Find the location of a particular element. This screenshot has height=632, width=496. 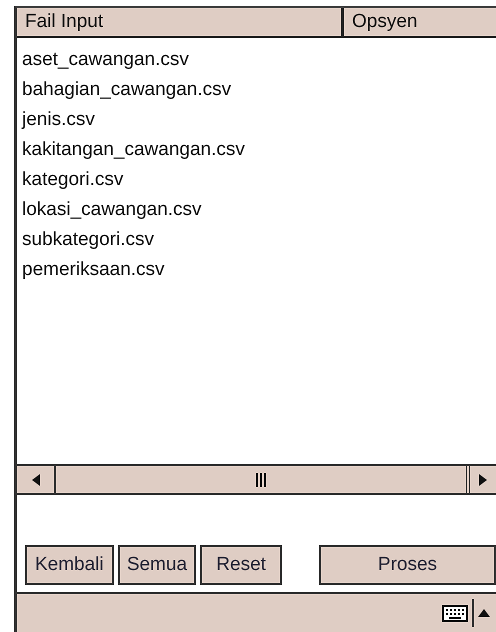

left-arrow-icon is located at coordinates (36, 480).